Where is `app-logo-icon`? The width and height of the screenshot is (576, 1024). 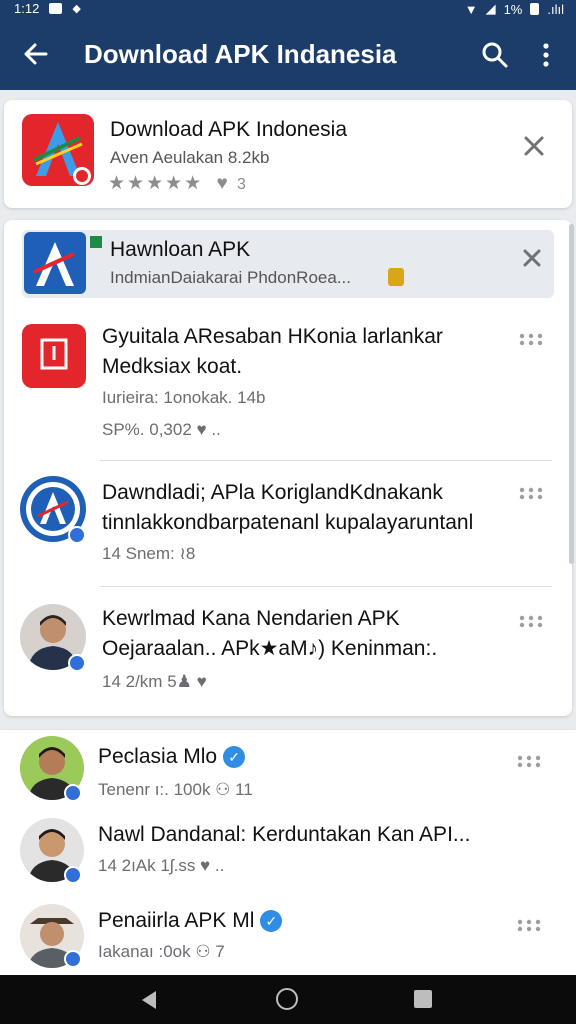 app-logo-icon is located at coordinates (58, 150).